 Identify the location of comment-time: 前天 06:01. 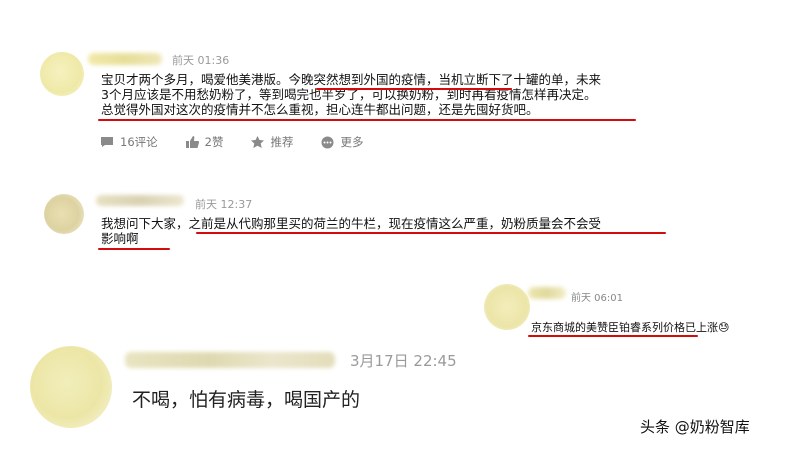
(597, 298).